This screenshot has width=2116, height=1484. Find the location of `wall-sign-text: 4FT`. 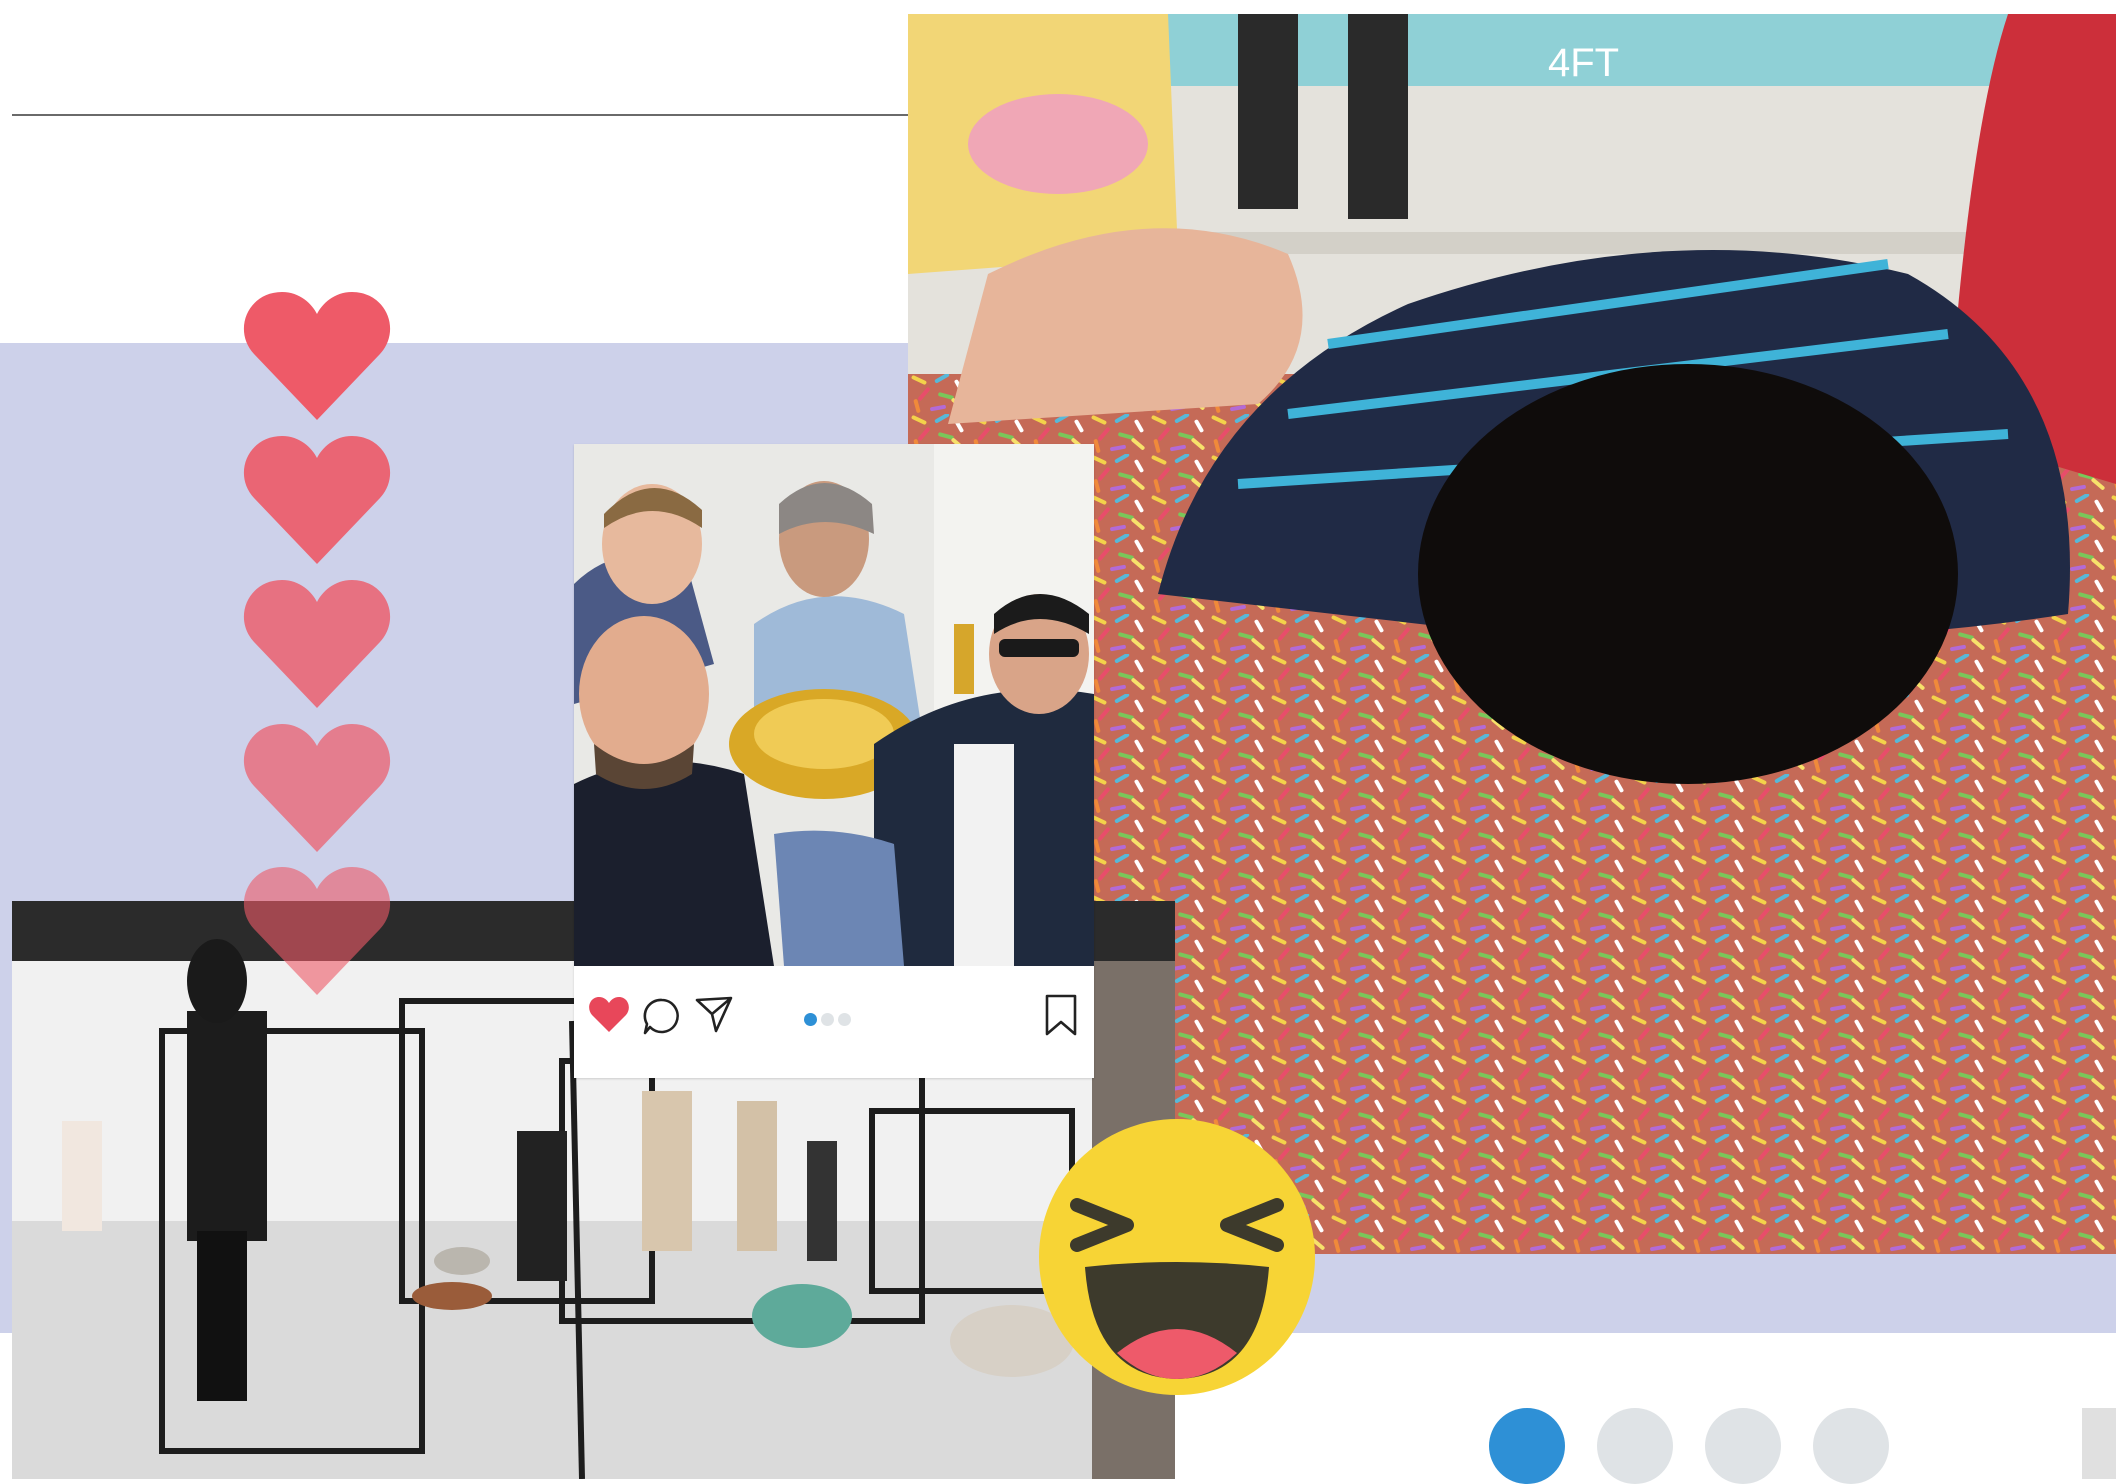

wall-sign-text: 4FT is located at coordinates (1583, 63).